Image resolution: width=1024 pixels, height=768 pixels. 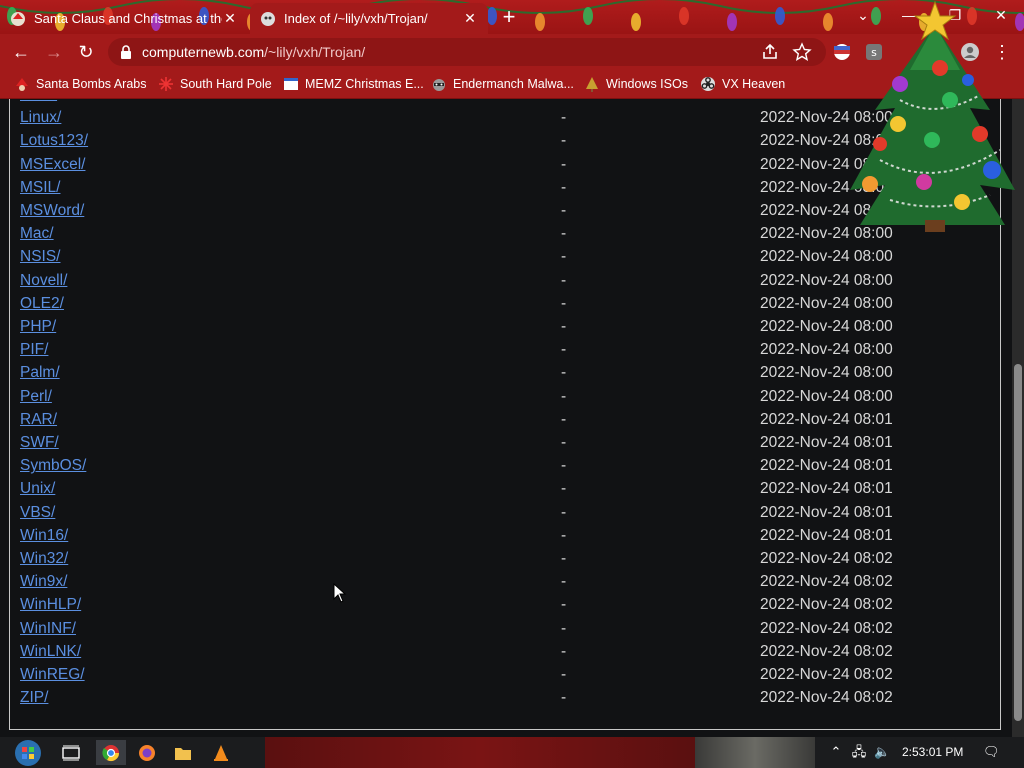 I want to click on table-row: WinHLP/ - 2022-Nov-24 08:02, so click(x=505, y=607).